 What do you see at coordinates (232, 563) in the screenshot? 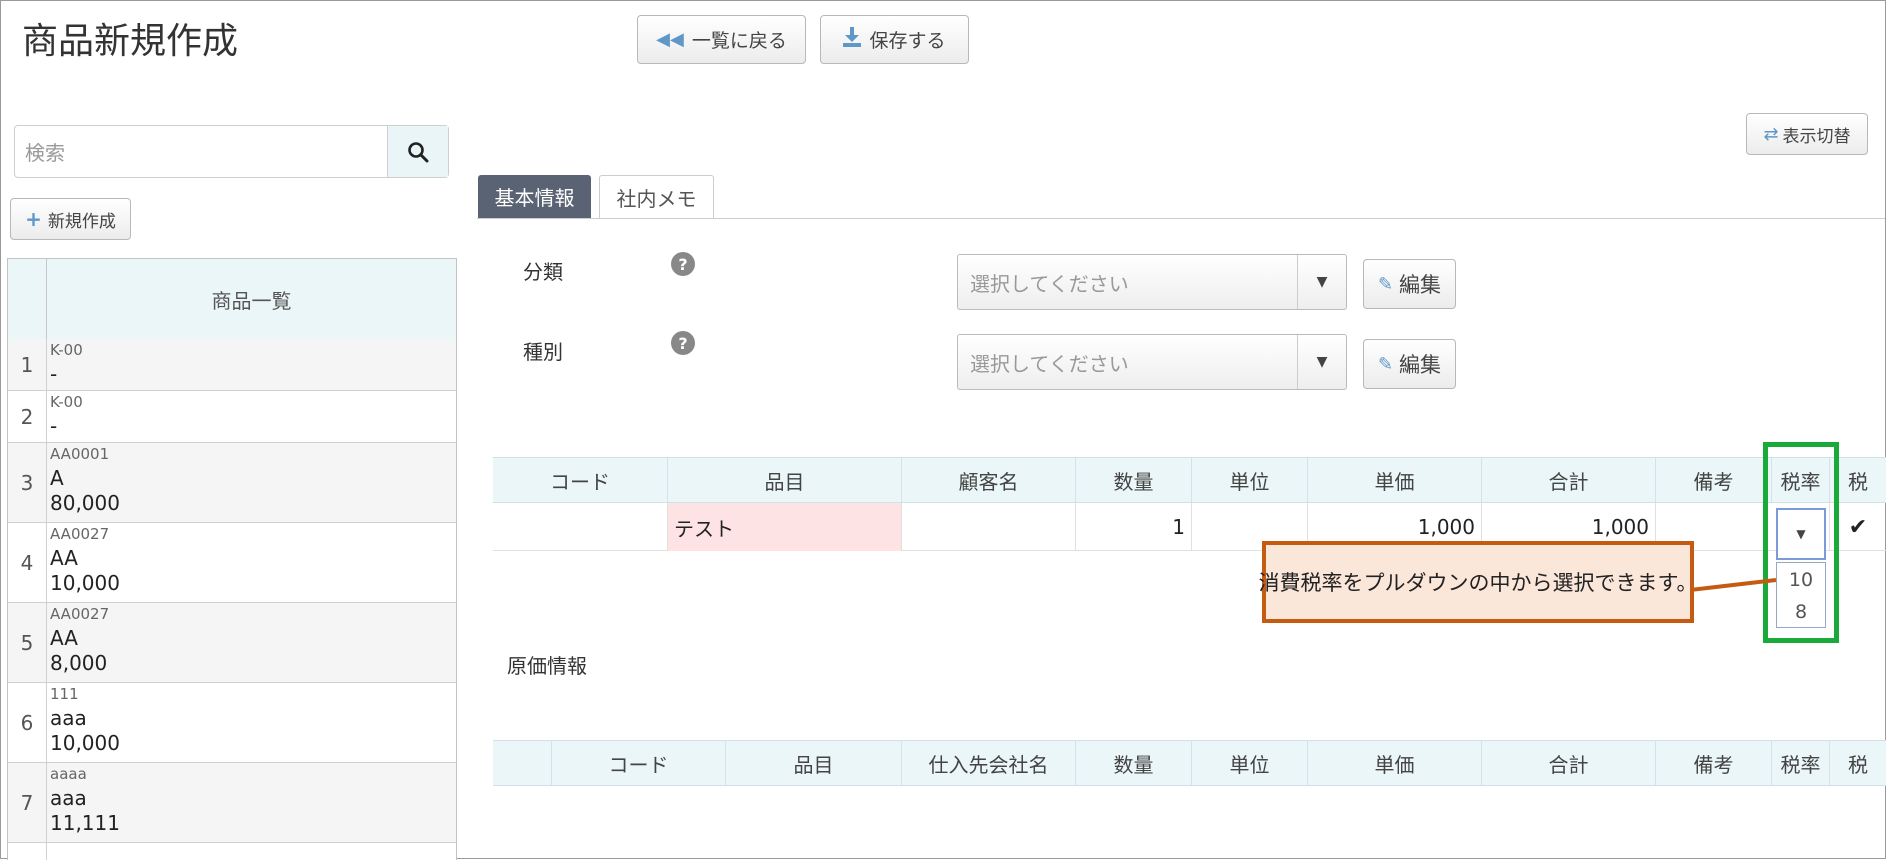
I see `list-item: 4 AA0027 AA 10,000` at bounding box center [232, 563].